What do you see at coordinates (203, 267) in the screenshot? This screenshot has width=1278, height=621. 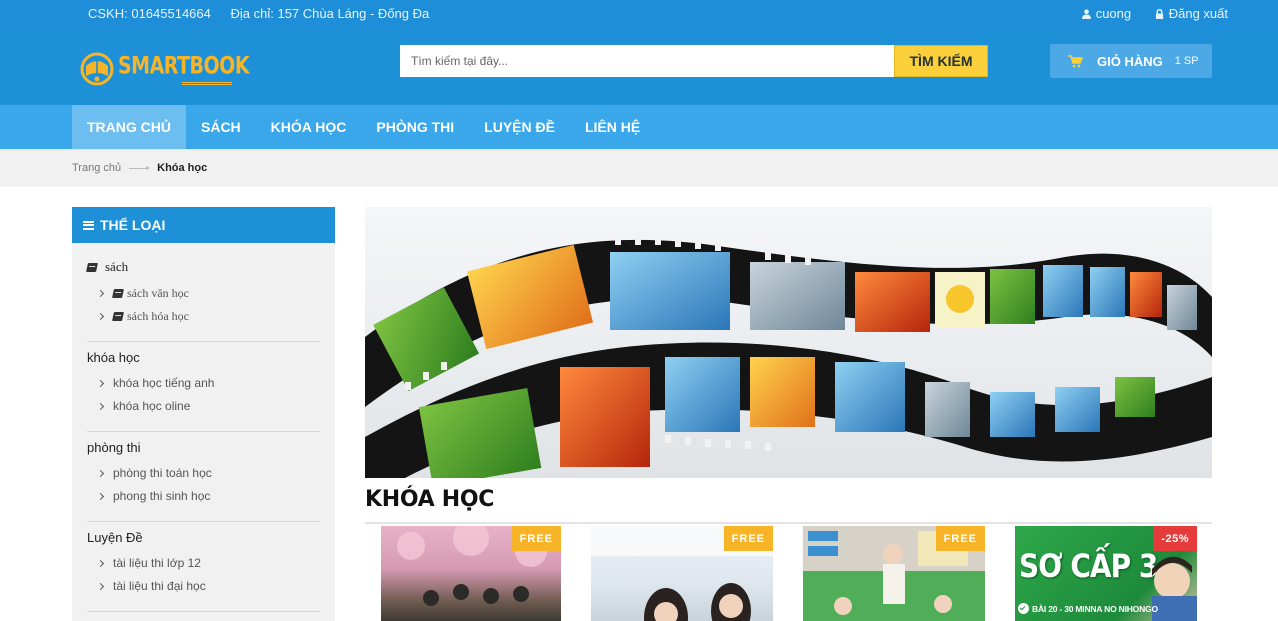 I see `category-title-books: sách` at bounding box center [203, 267].